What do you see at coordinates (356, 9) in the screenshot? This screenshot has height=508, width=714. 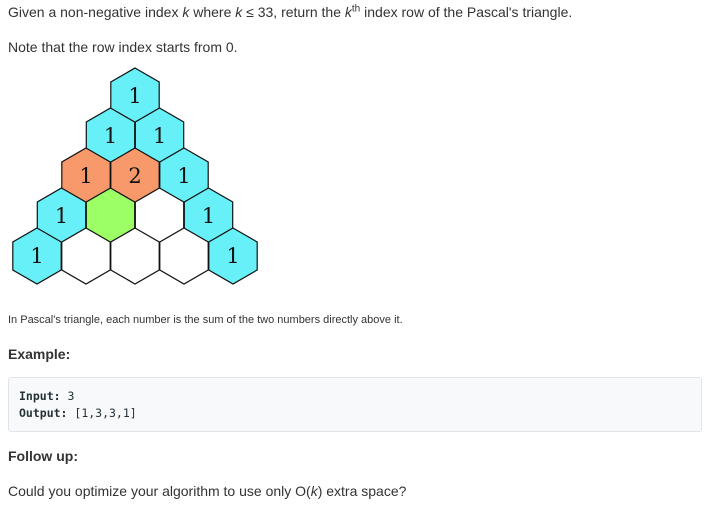 I see `superscript-th: th` at bounding box center [356, 9].